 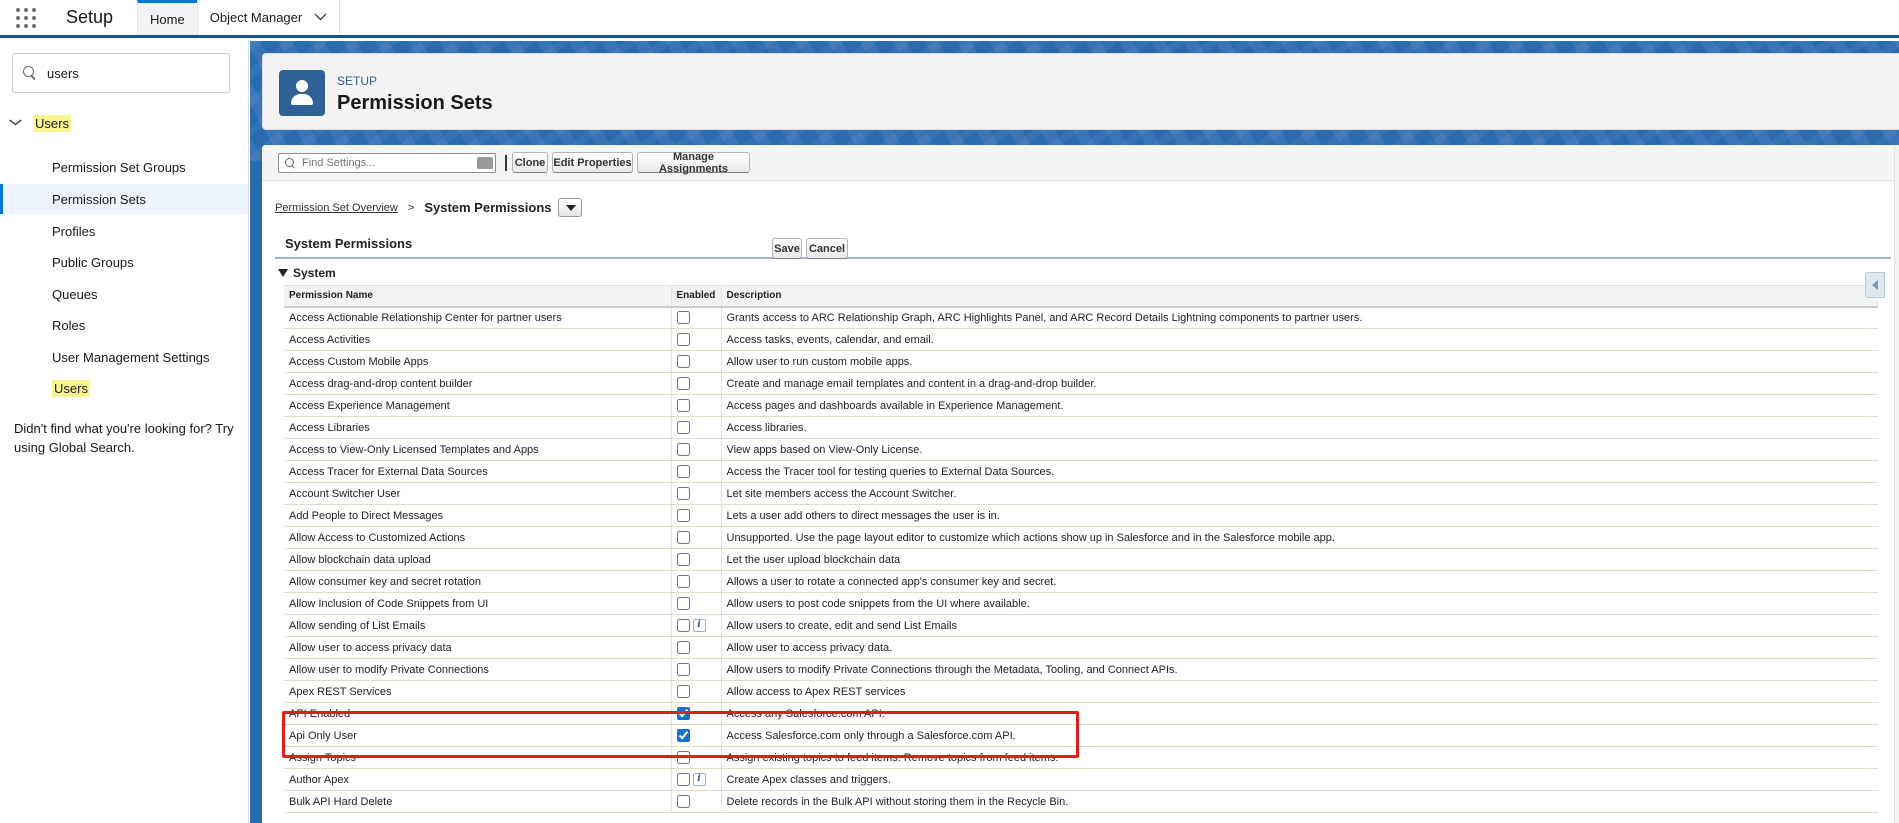 What do you see at coordinates (124, 199) in the screenshot?
I see `sidebar-item-permission-sets: Permission Sets` at bounding box center [124, 199].